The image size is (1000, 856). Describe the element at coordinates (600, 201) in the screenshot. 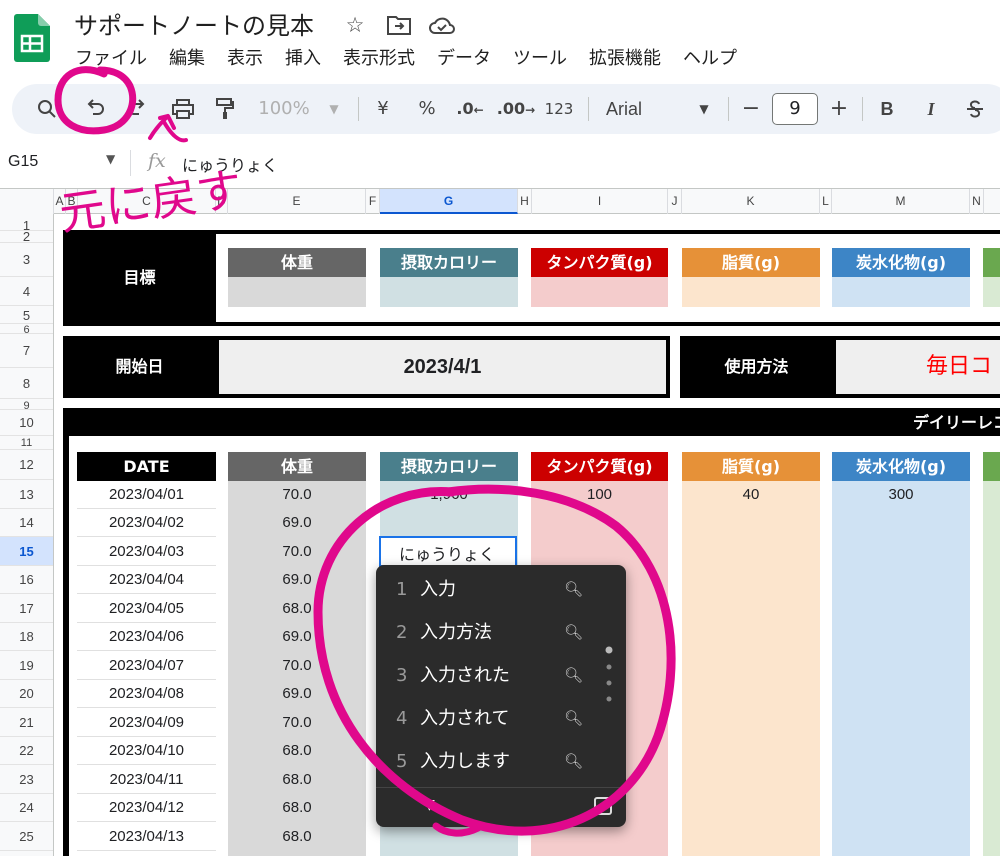

I see `column-header-i: I` at that location.